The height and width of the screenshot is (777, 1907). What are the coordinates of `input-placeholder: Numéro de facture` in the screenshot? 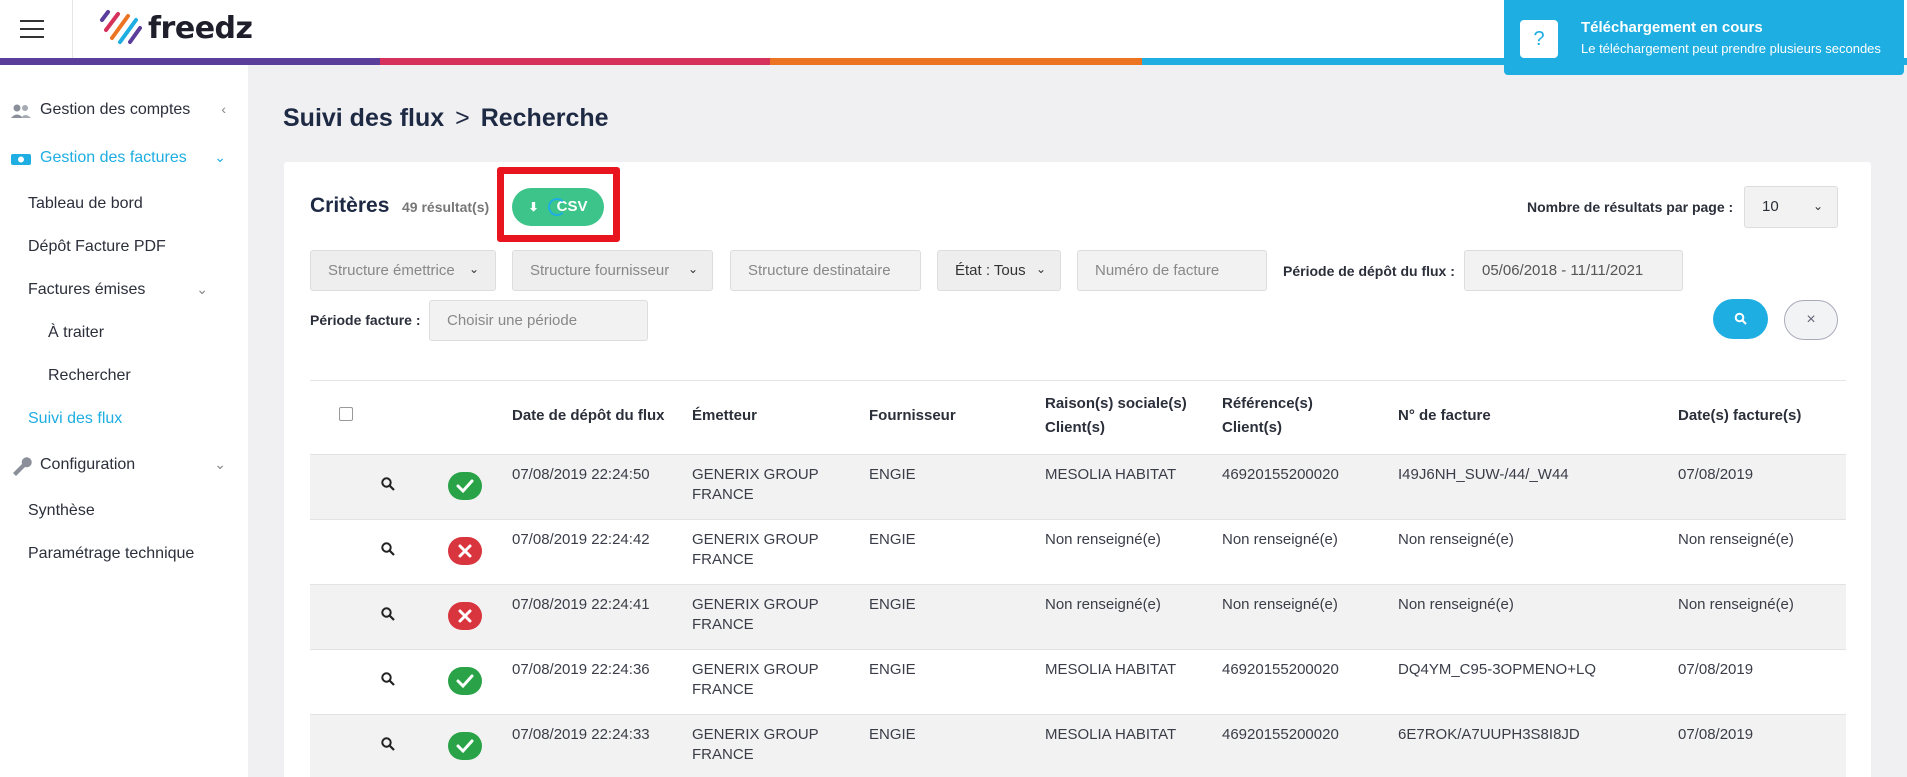 It's located at (1157, 270).